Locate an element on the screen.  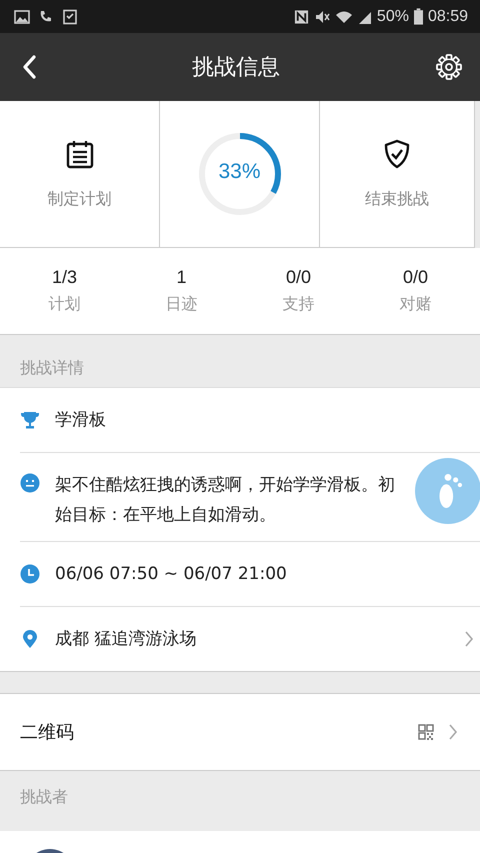
time-range: 06/06 07:50 ~ 06/07 21:00 is located at coordinates (171, 574).